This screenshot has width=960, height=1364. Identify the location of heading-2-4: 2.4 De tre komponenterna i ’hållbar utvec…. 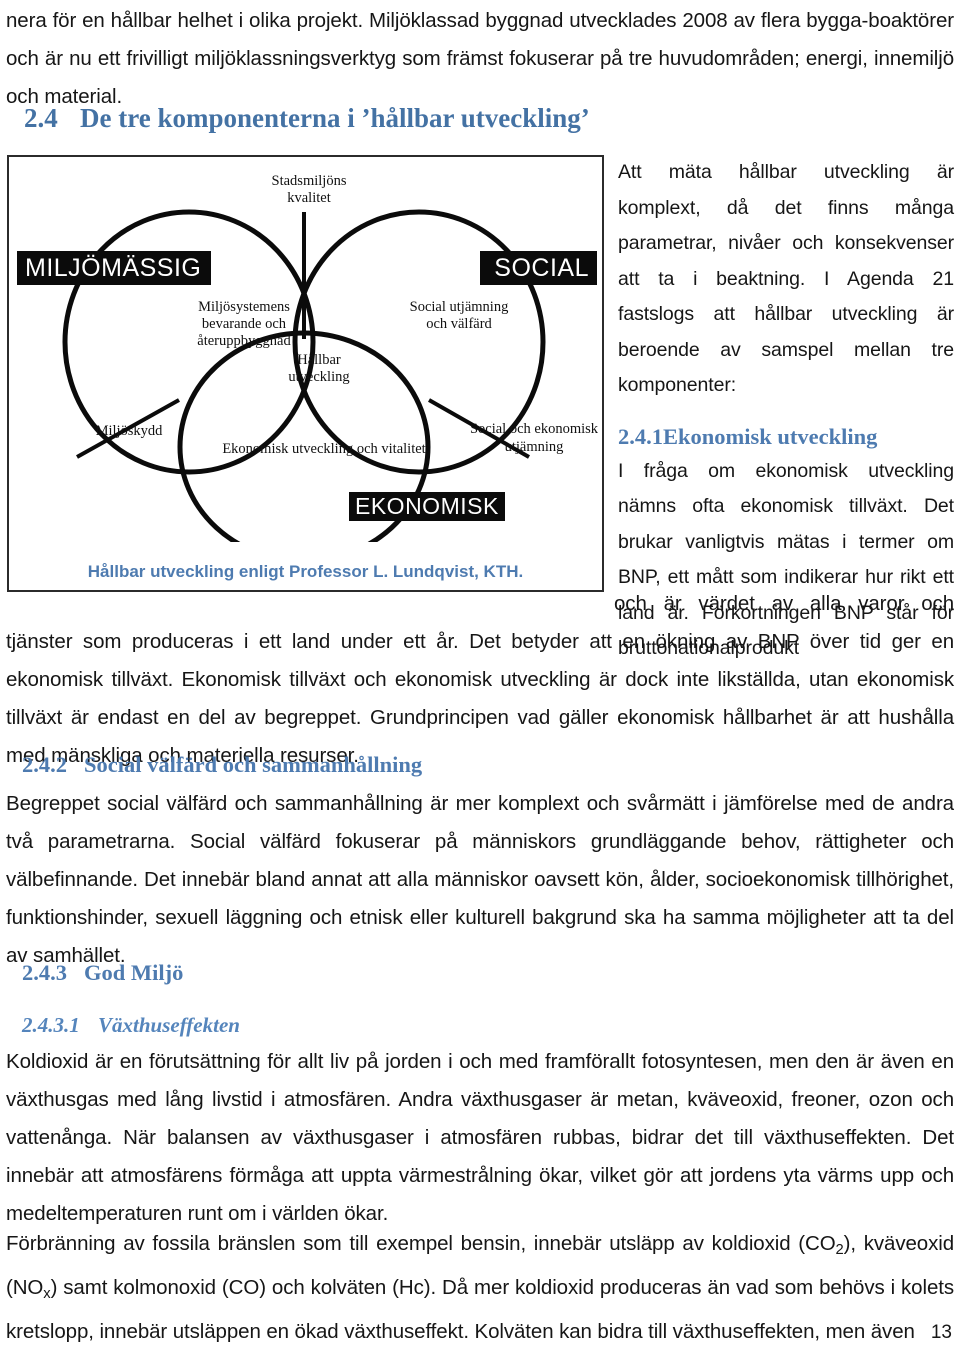
(324, 118).